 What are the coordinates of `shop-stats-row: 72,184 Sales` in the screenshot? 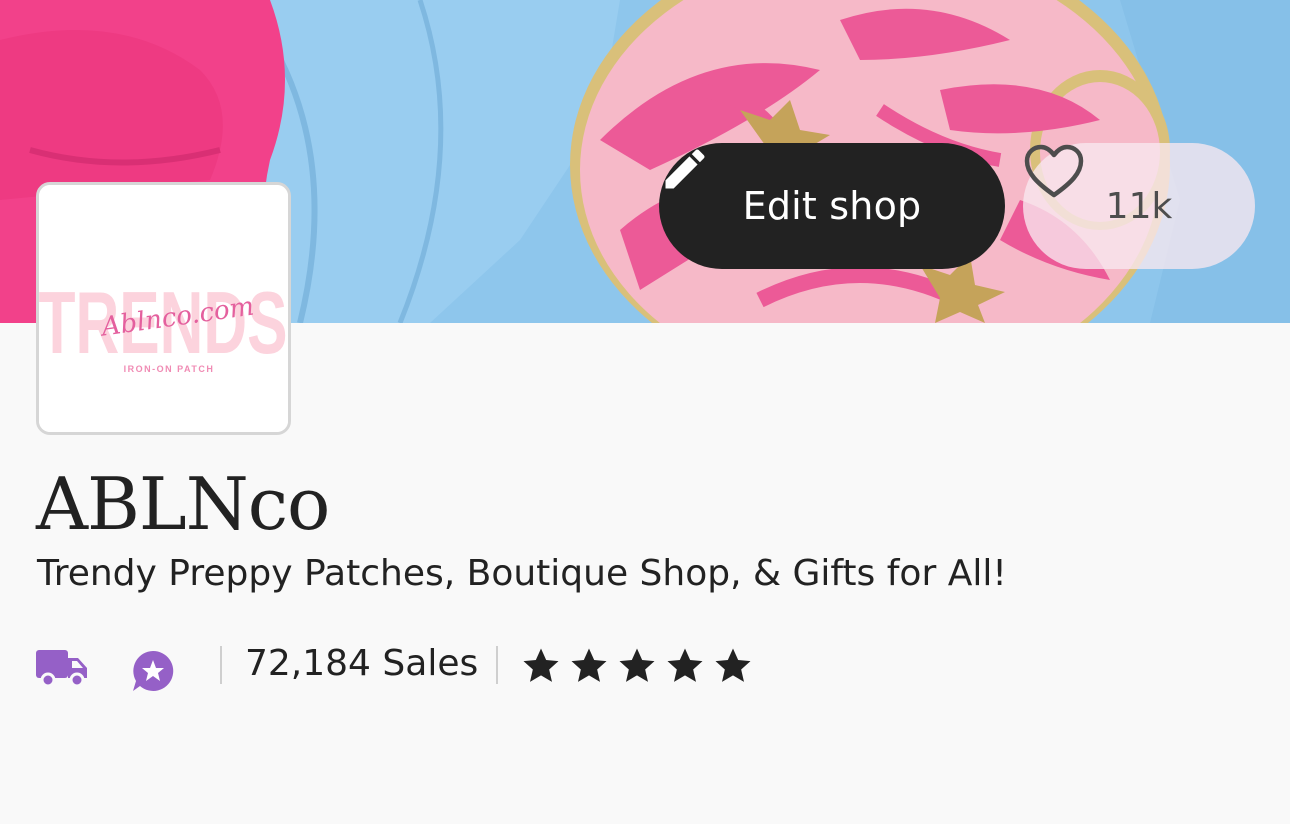 It's located at (416, 668).